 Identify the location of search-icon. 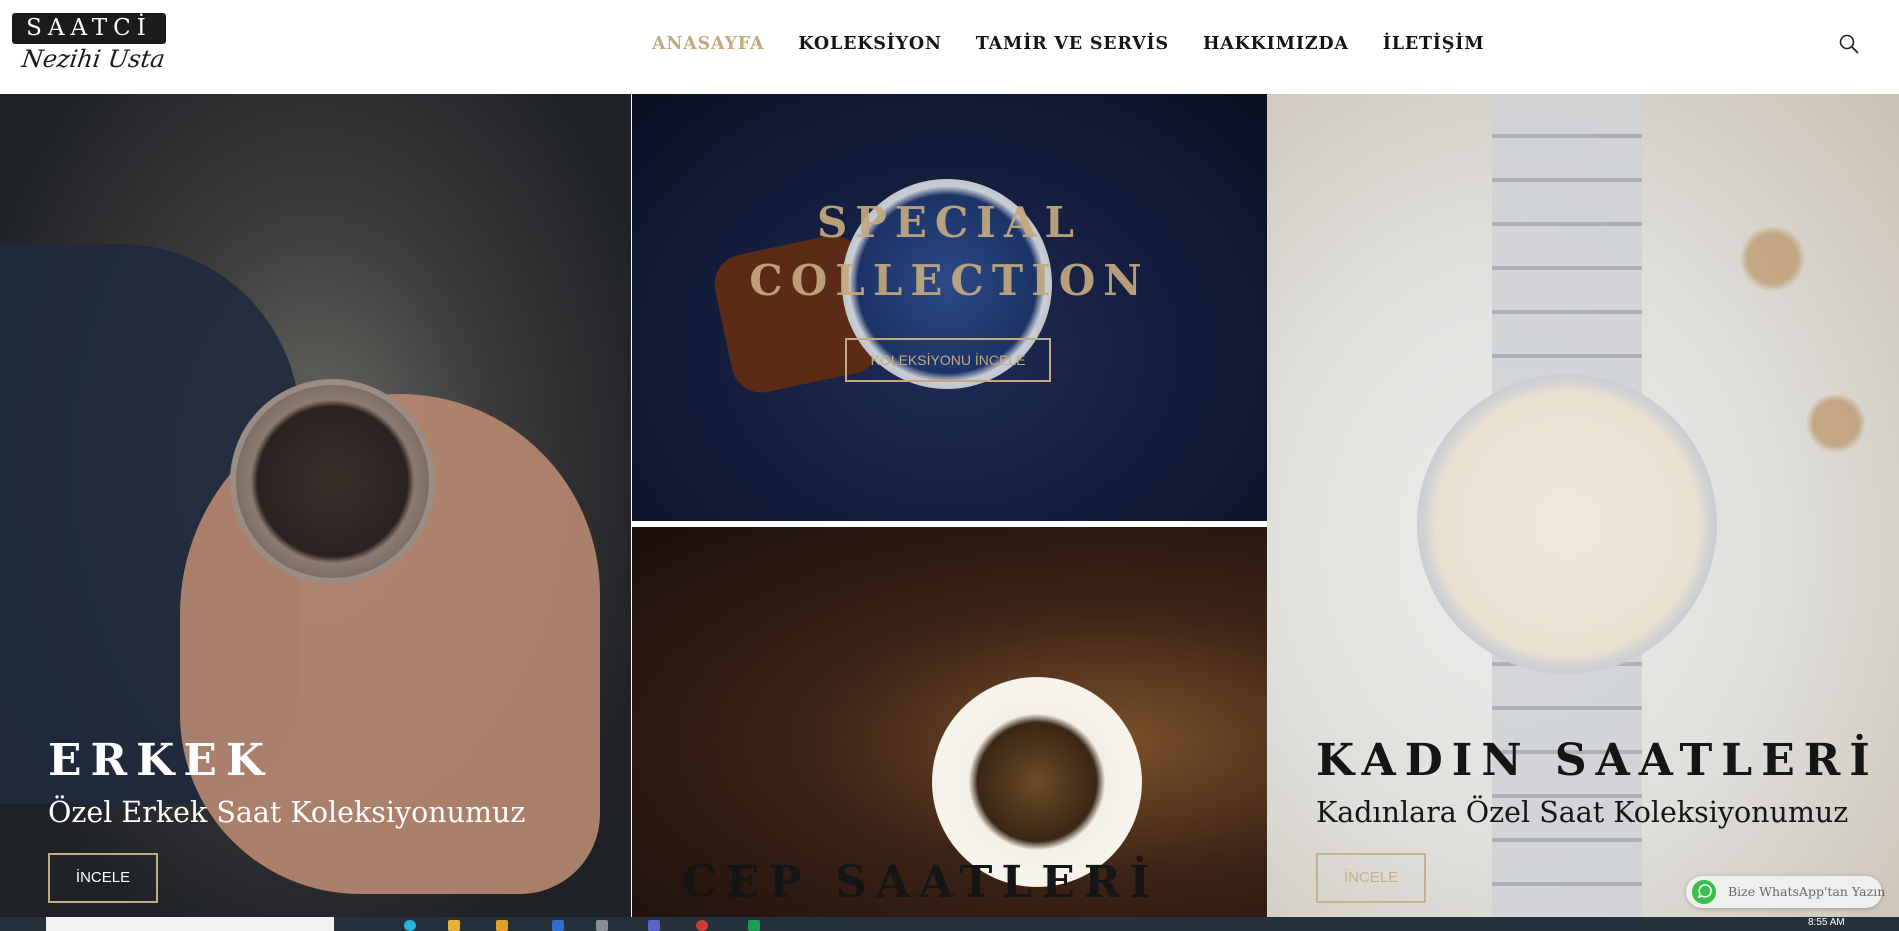
(1849, 44).